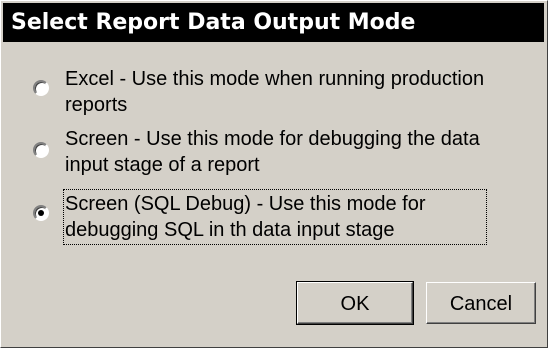 The image size is (548, 348). Describe the element at coordinates (41, 150) in the screenshot. I see `radio-screen` at that location.